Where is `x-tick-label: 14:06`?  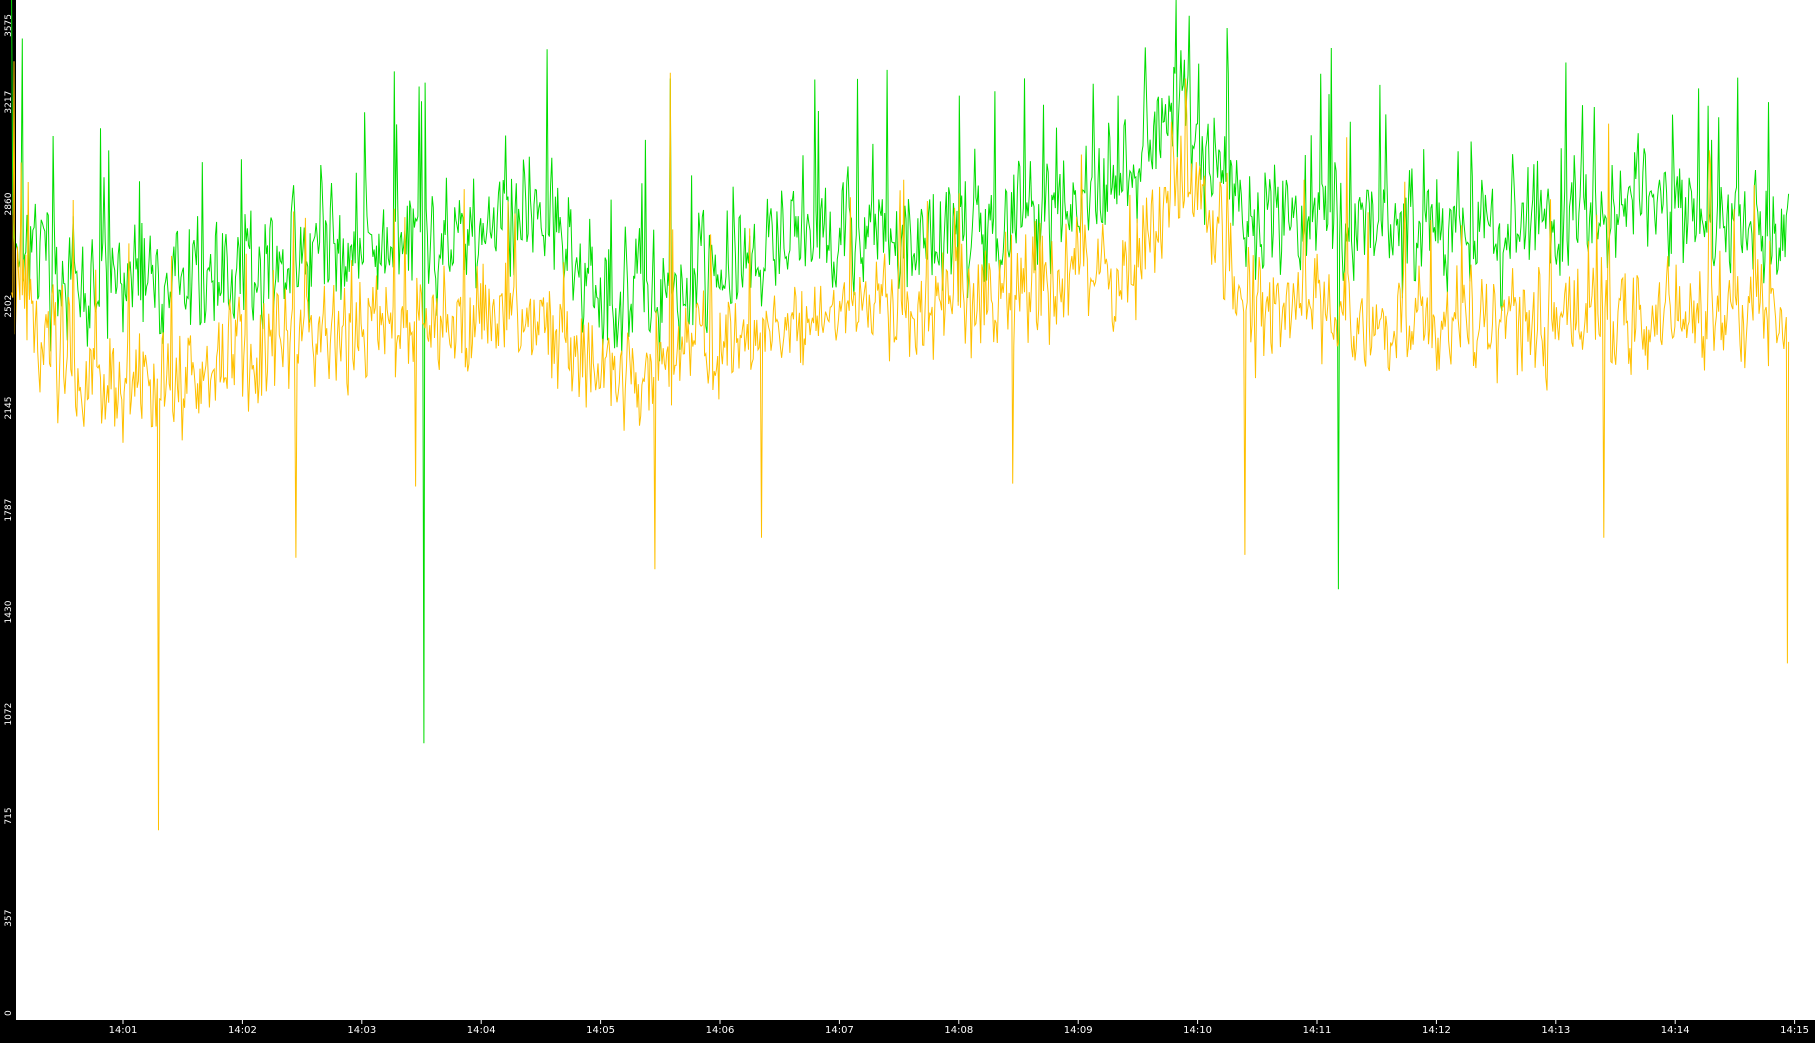
x-tick-label: 14:06 is located at coordinates (720, 1030).